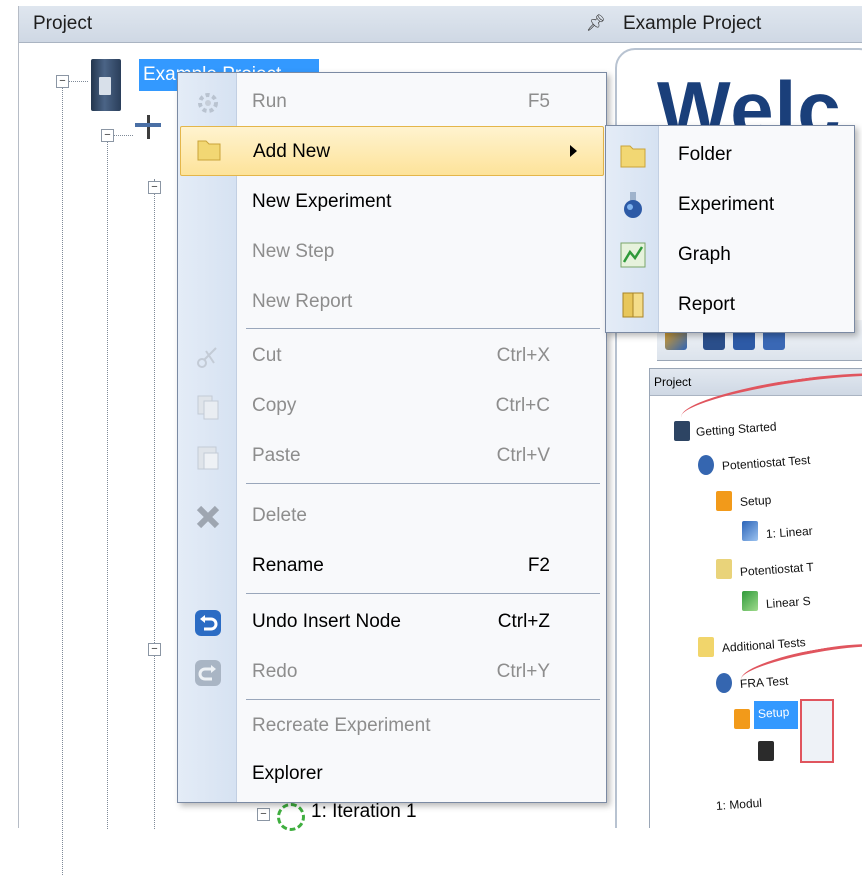 This screenshot has width=862, height=875. What do you see at coordinates (275, 671) in the screenshot?
I see `menu-item-label: Redo` at bounding box center [275, 671].